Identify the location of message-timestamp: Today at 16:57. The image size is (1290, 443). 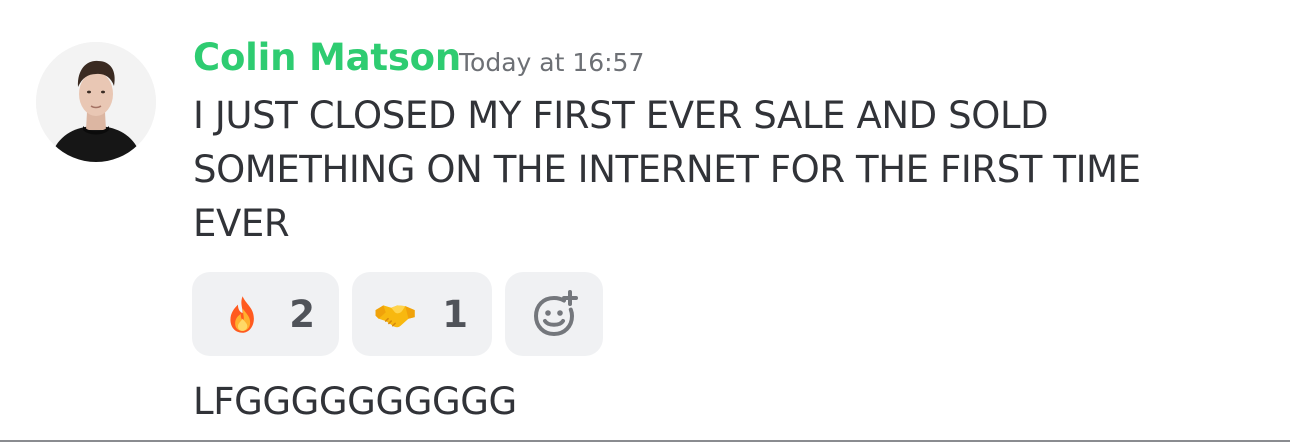
(552, 62).